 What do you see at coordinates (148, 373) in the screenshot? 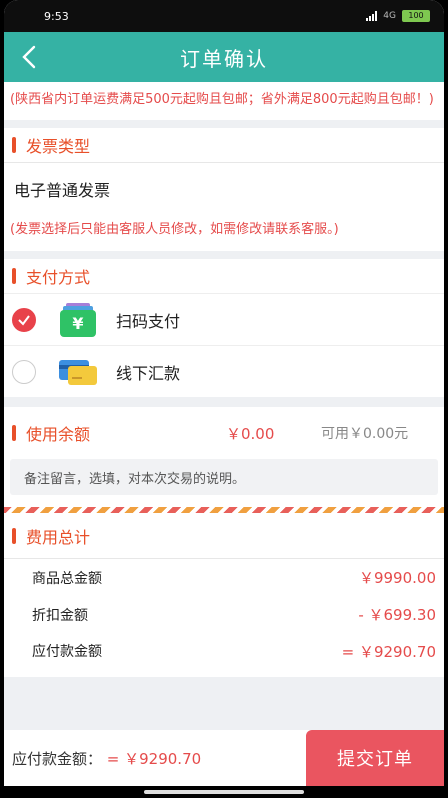
I see `payment-option-label: 线下汇款` at bounding box center [148, 373].